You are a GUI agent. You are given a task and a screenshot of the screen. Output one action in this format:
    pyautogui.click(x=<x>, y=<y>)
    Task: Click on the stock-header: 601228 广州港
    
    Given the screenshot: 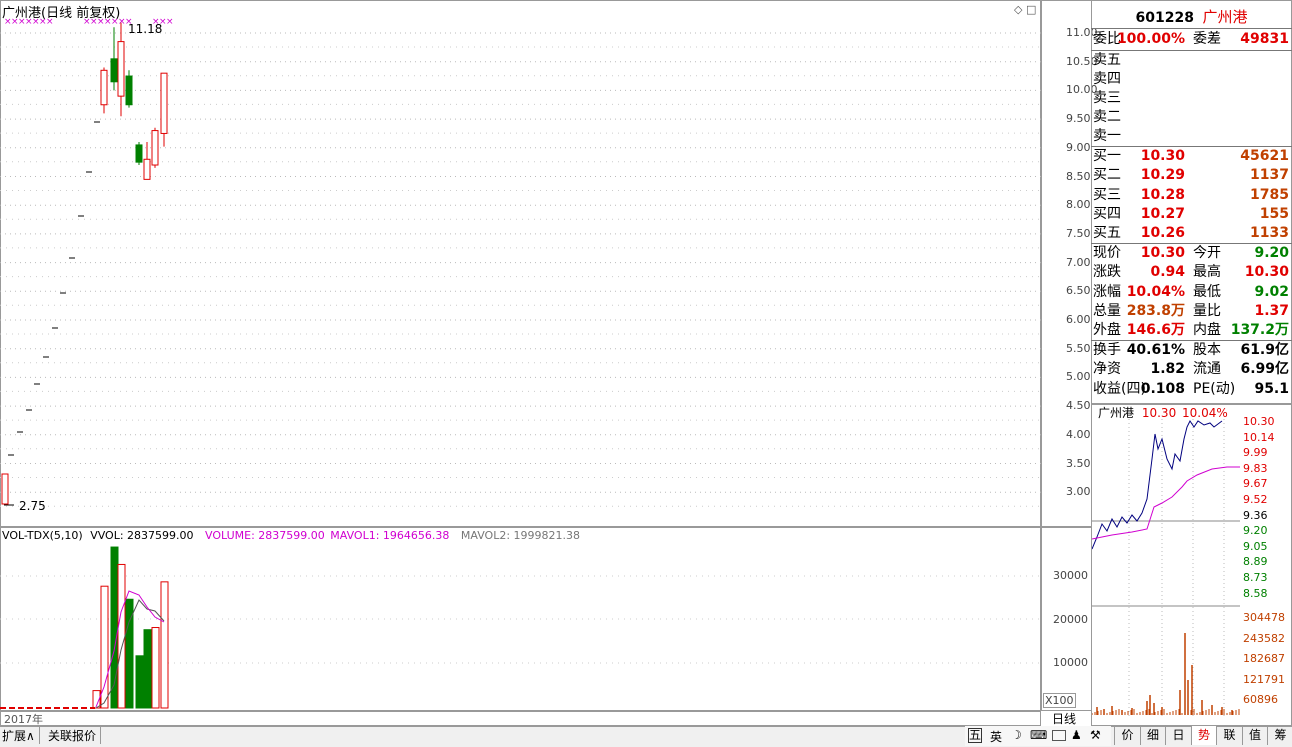 What is the action you would take?
    pyautogui.click(x=1191, y=16)
    